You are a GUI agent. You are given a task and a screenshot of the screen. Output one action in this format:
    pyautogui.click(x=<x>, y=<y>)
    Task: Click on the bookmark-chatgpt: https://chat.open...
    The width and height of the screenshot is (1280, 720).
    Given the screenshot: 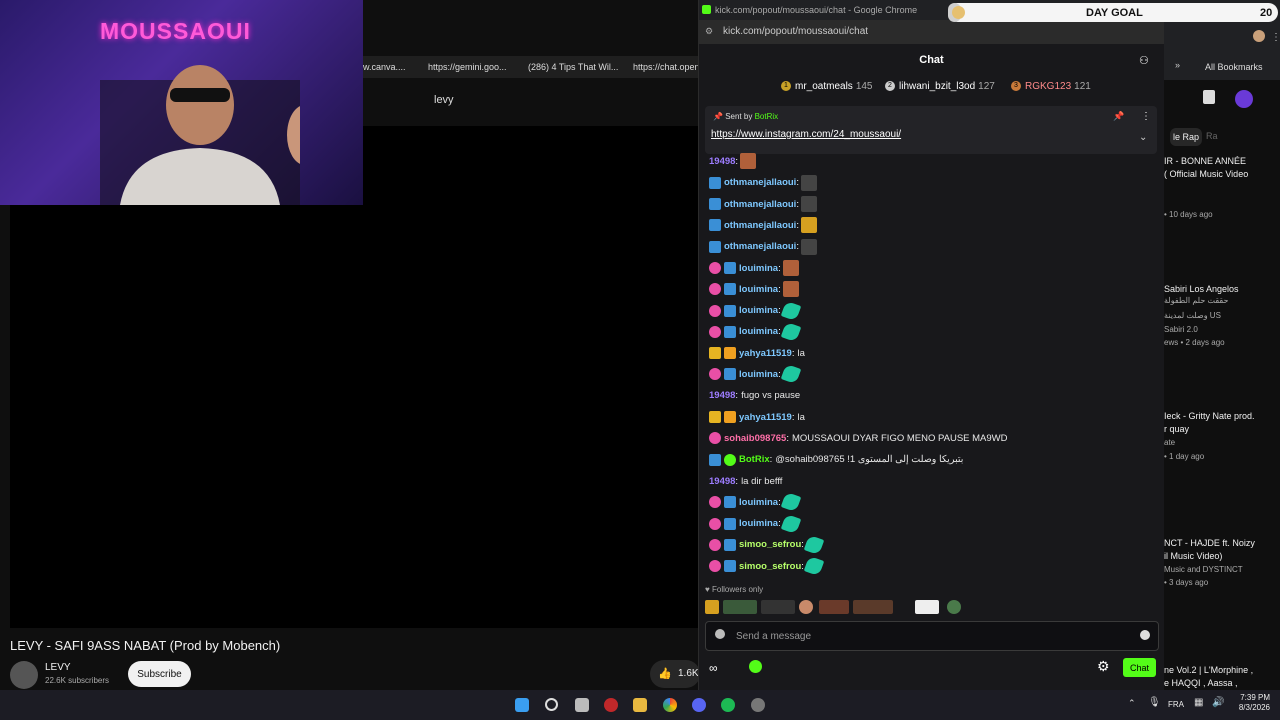 What is the action you would take?
    pyautogui.click(x=670, y=67)
    